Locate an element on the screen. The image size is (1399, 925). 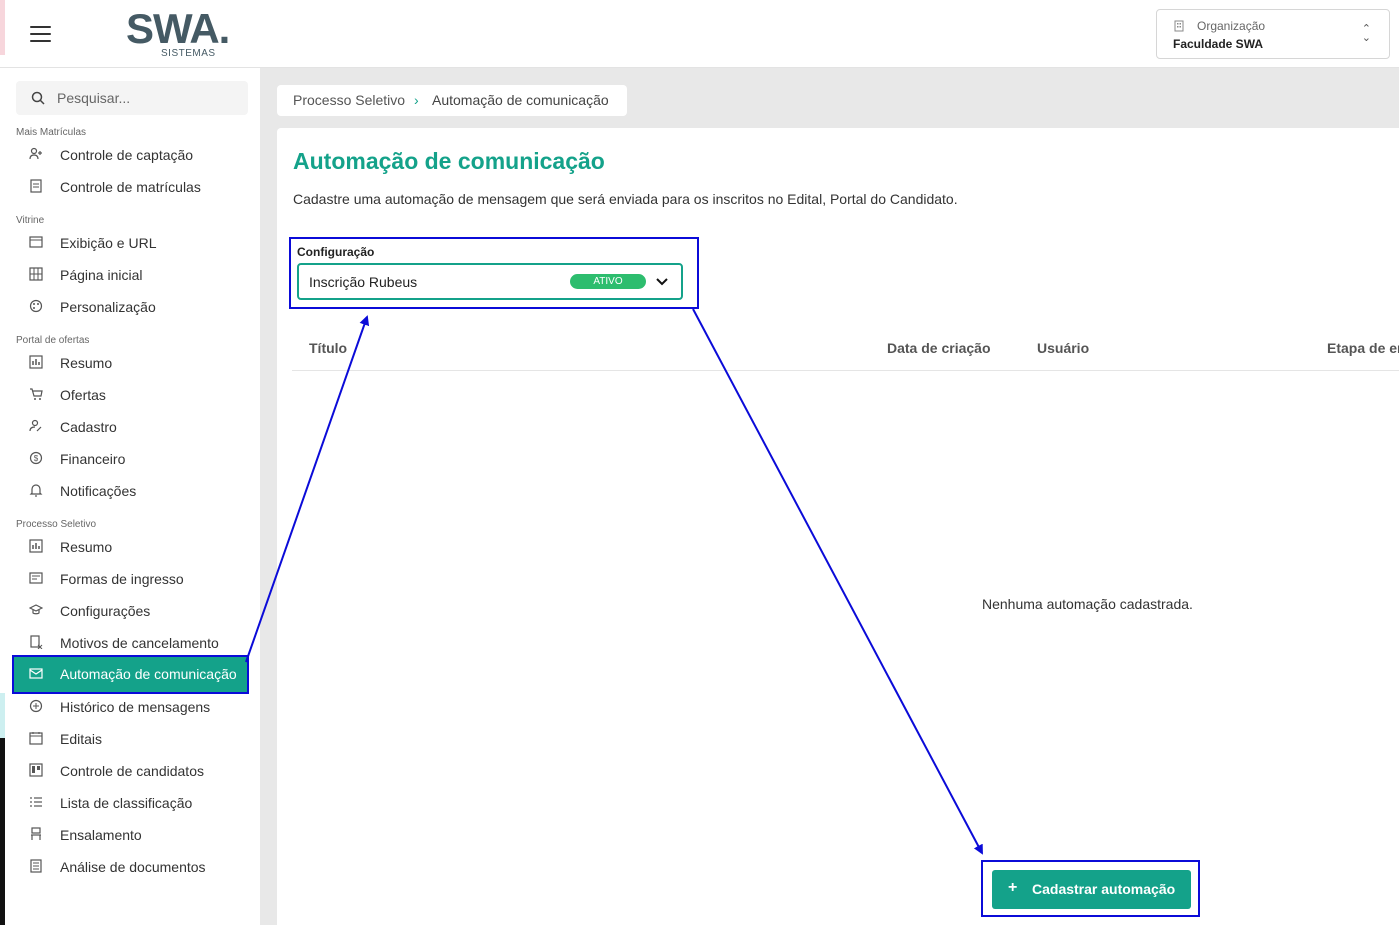
sidebar-item-ensalamento: Ensalamento is located at coordinates (132, 835).